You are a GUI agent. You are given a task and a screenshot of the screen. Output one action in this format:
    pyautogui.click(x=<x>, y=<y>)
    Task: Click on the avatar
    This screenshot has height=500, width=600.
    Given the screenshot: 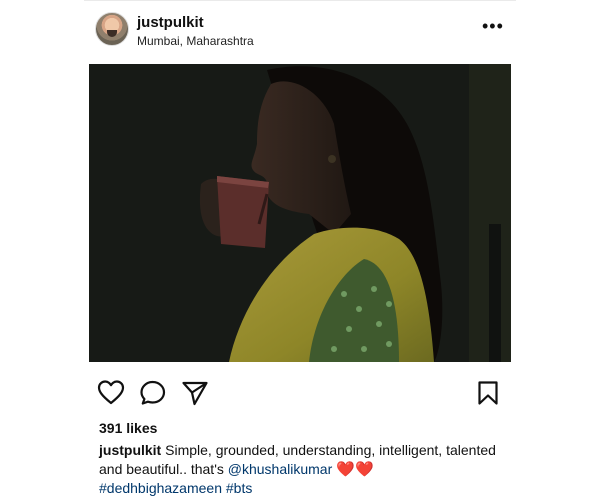 What is the action you would take?
    pyautogui.click(x=112, y=29)
    